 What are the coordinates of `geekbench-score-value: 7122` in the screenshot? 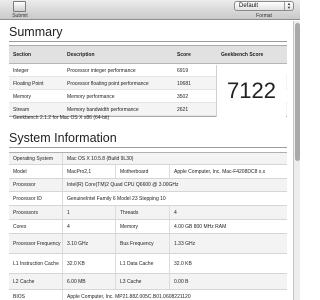 It's located at (251, 91).